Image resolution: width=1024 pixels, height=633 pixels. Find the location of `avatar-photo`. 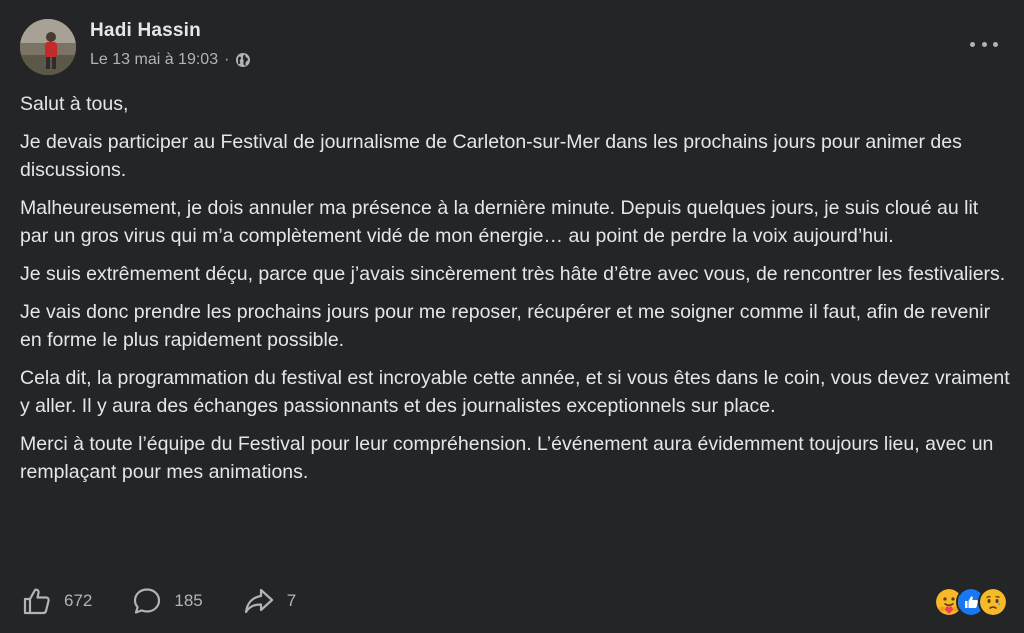

avatar-photo is located at coordinates (48, 47).